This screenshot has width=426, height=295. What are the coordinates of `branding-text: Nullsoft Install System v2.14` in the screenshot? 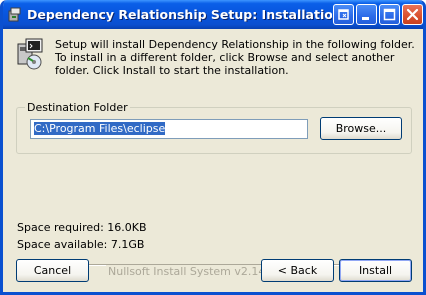 It's located at (187, 271).